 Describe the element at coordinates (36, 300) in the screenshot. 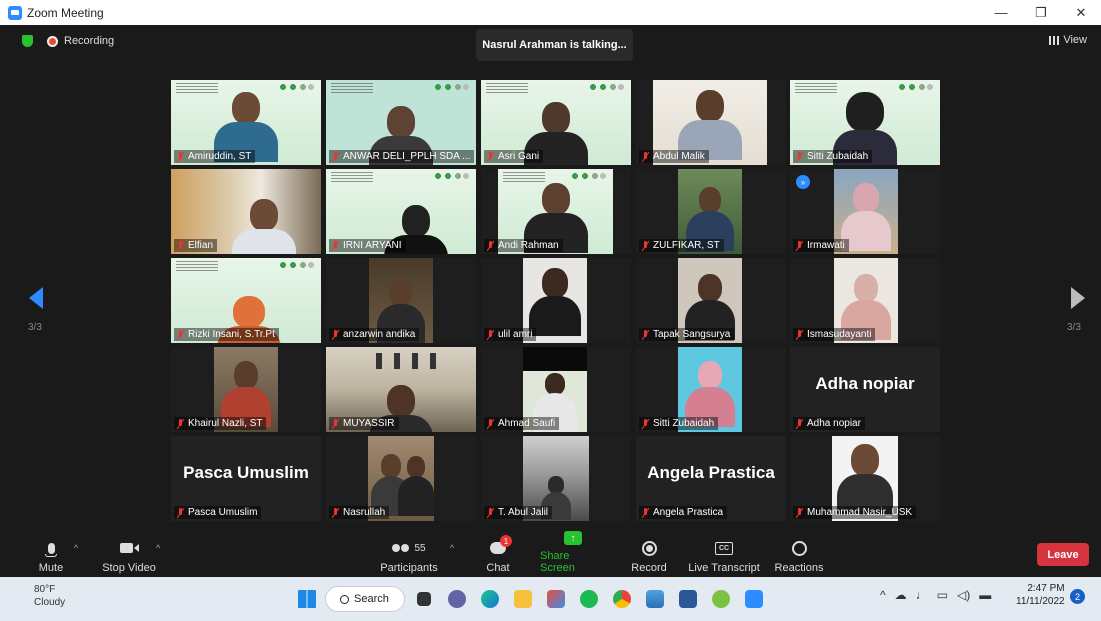

I see `previous-page-arrow-icon` at that location.